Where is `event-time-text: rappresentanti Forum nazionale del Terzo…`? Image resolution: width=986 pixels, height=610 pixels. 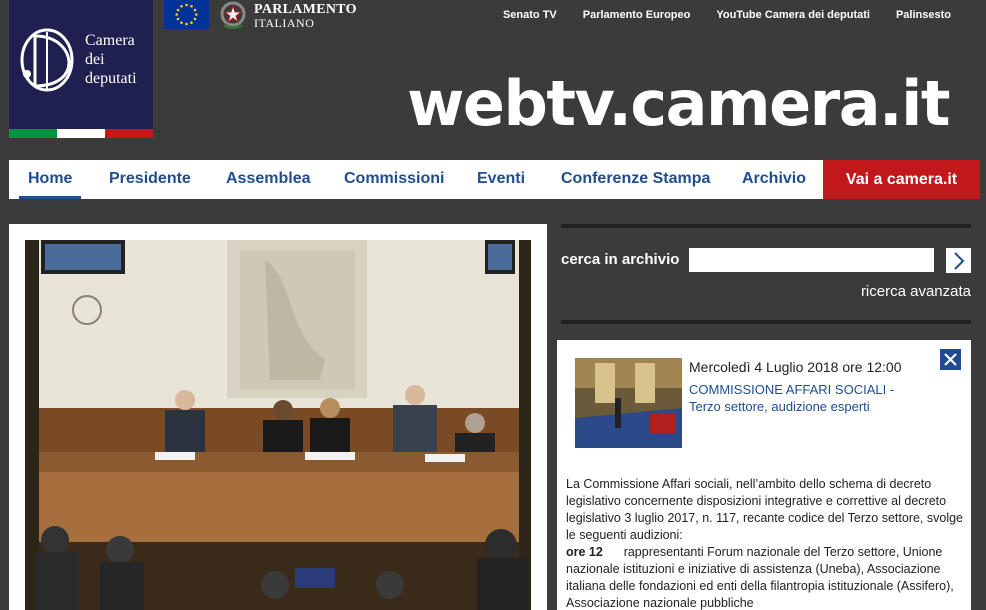 event-time-text: rappresentanti Forum nazionale del Terzo… is located at coordinates (760, 577).